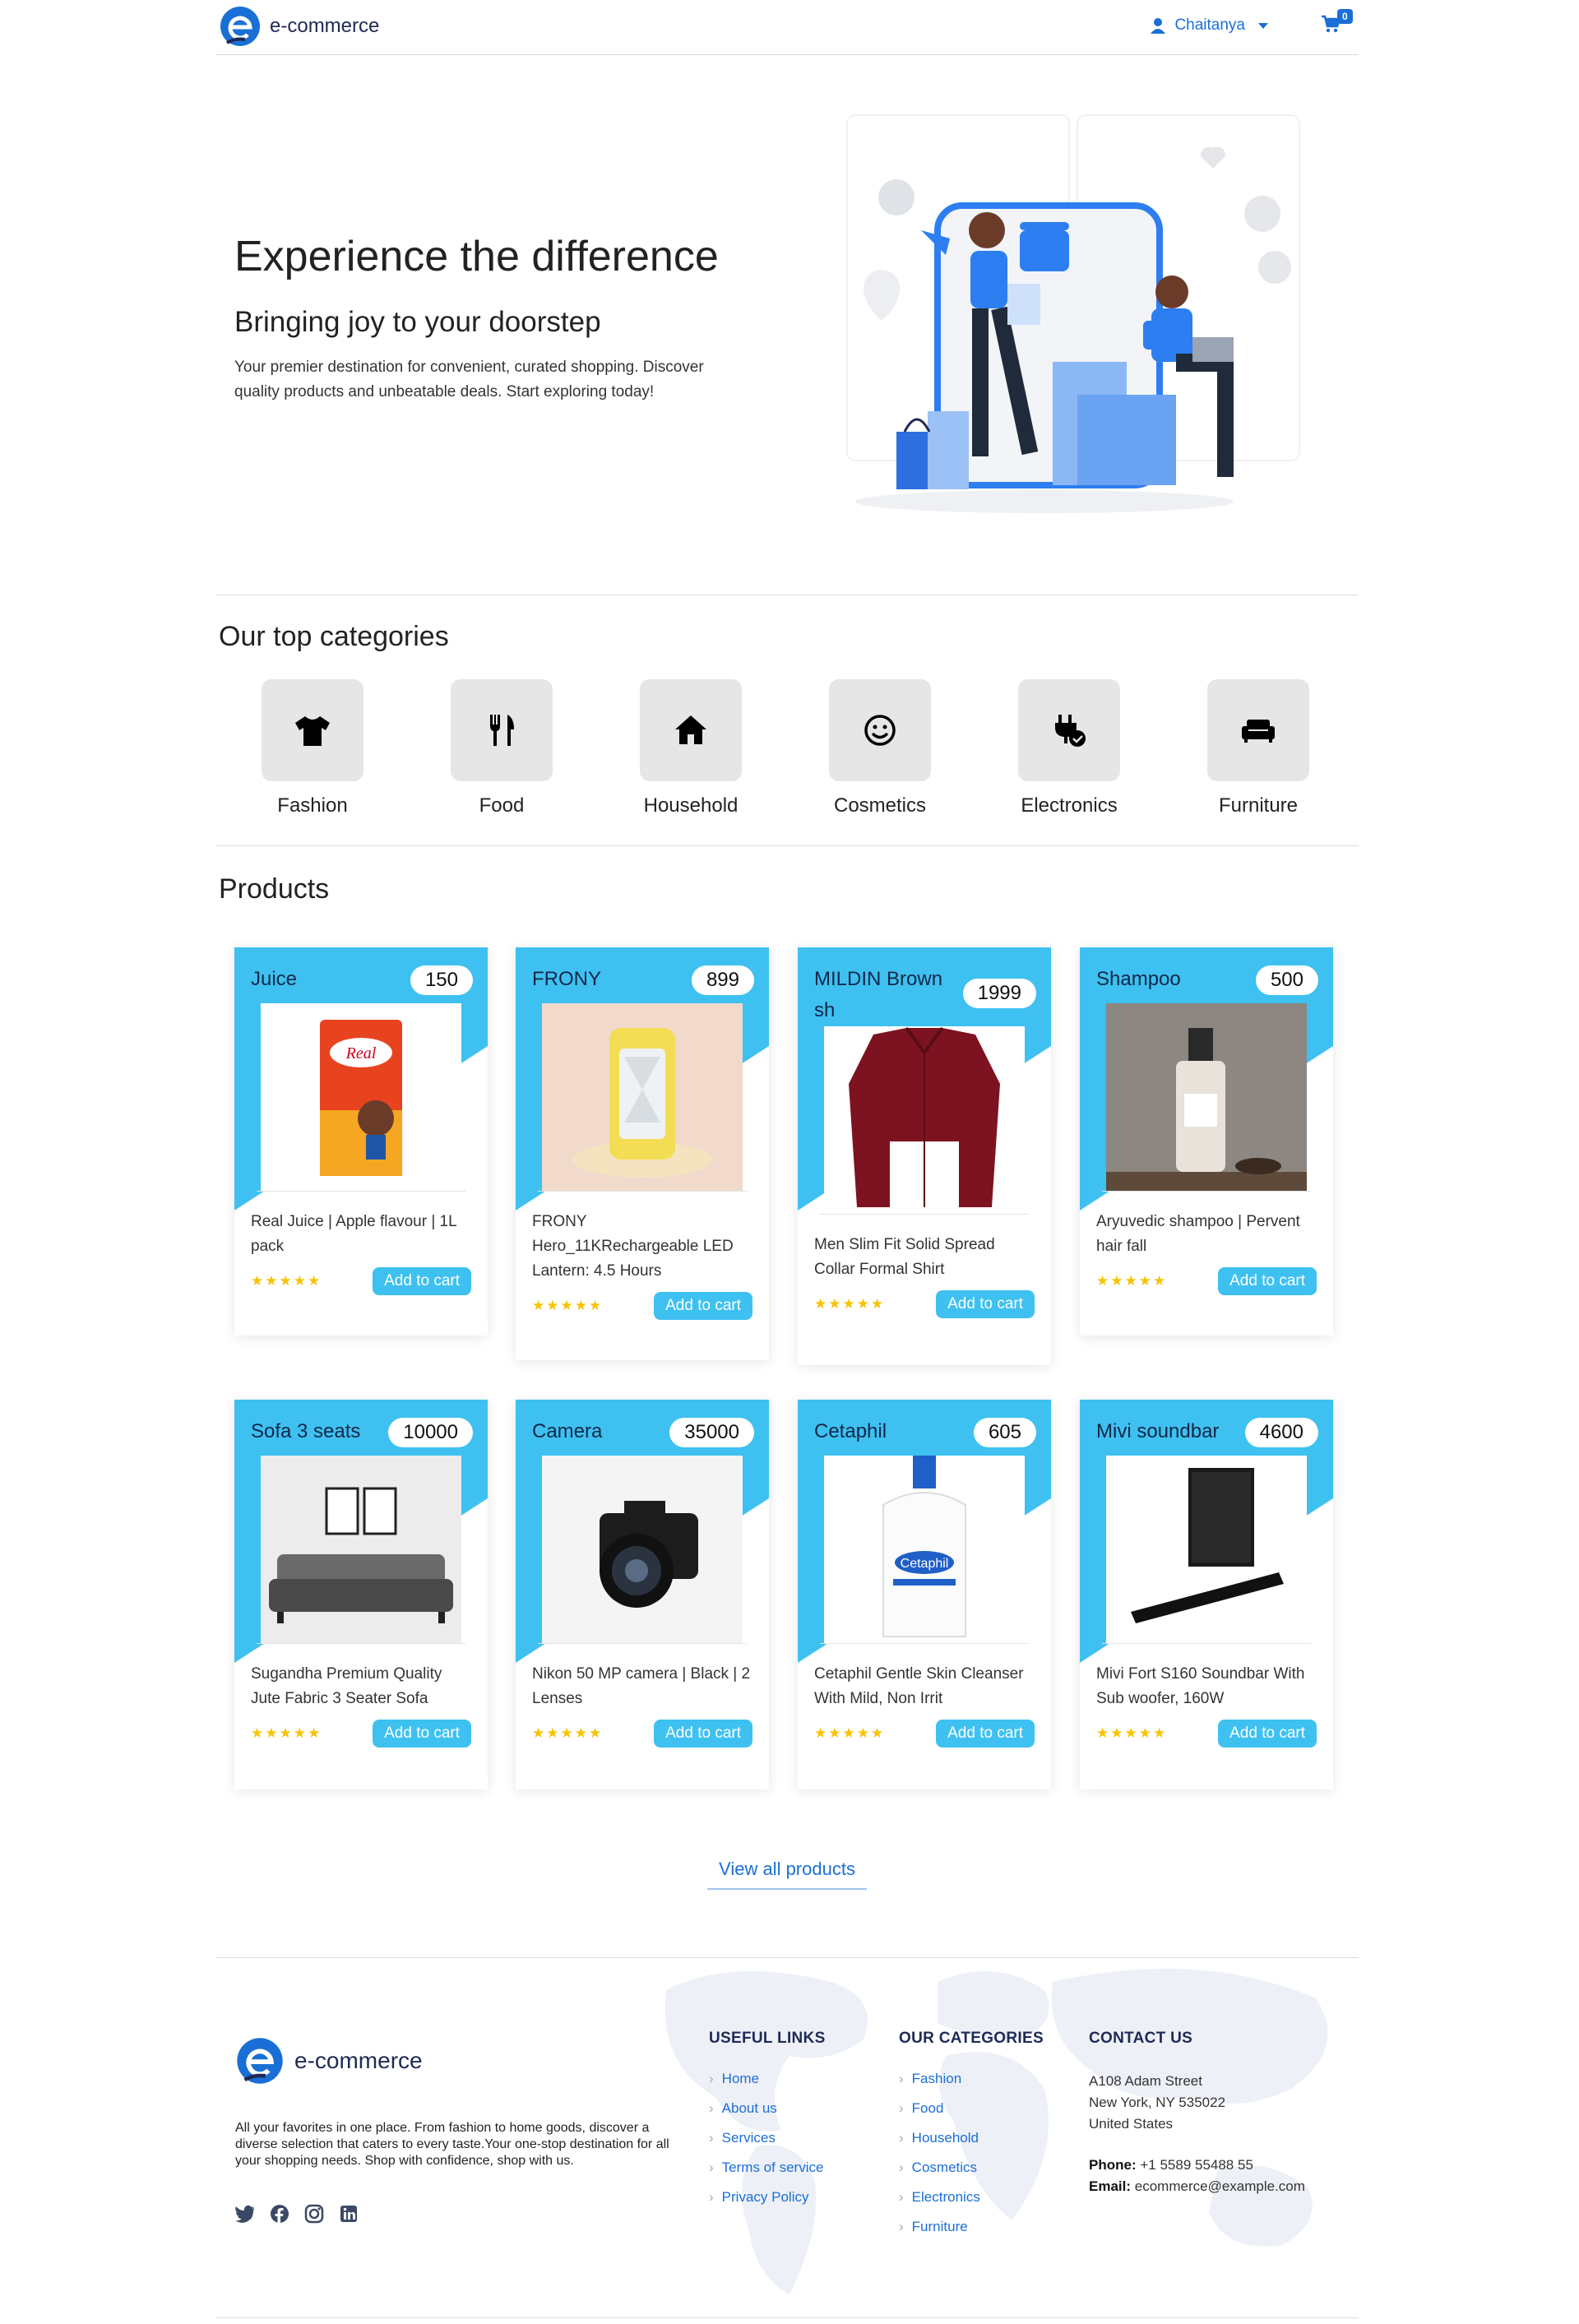 This screenshot has width=1579, height=2324. Describe the element at coordinates (1220, 2186) in the screenshot. I see `contact-email: ecommerce@example.com` at that location.